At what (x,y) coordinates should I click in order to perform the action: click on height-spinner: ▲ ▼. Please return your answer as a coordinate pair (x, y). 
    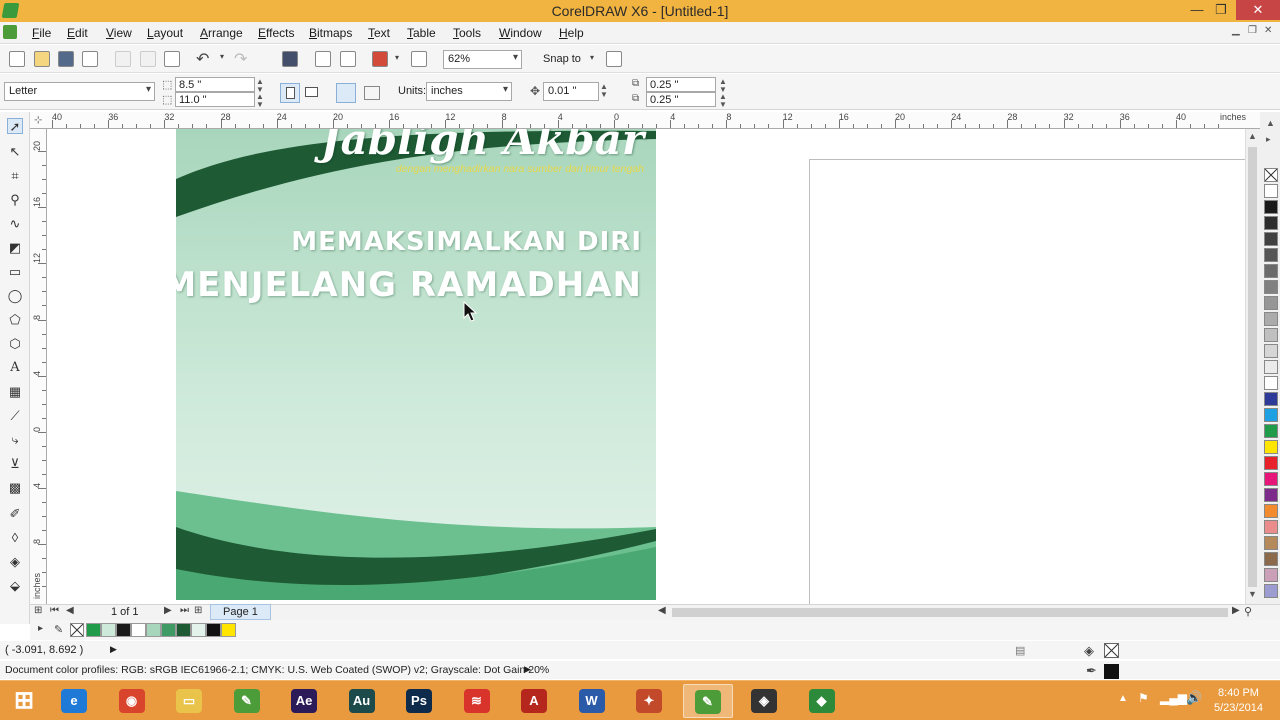
    Looking at the image, I should click on (260, 101).